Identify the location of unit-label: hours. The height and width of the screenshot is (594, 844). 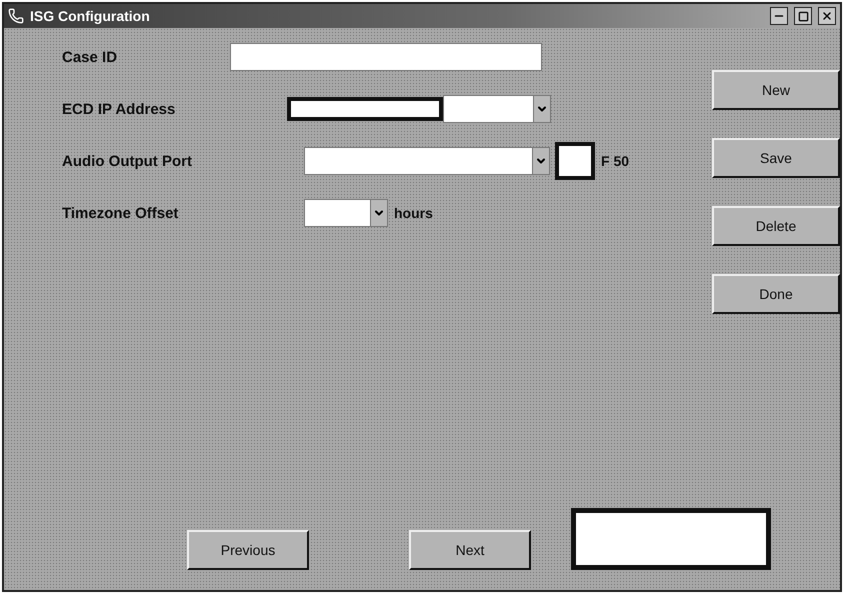
(413, 213).